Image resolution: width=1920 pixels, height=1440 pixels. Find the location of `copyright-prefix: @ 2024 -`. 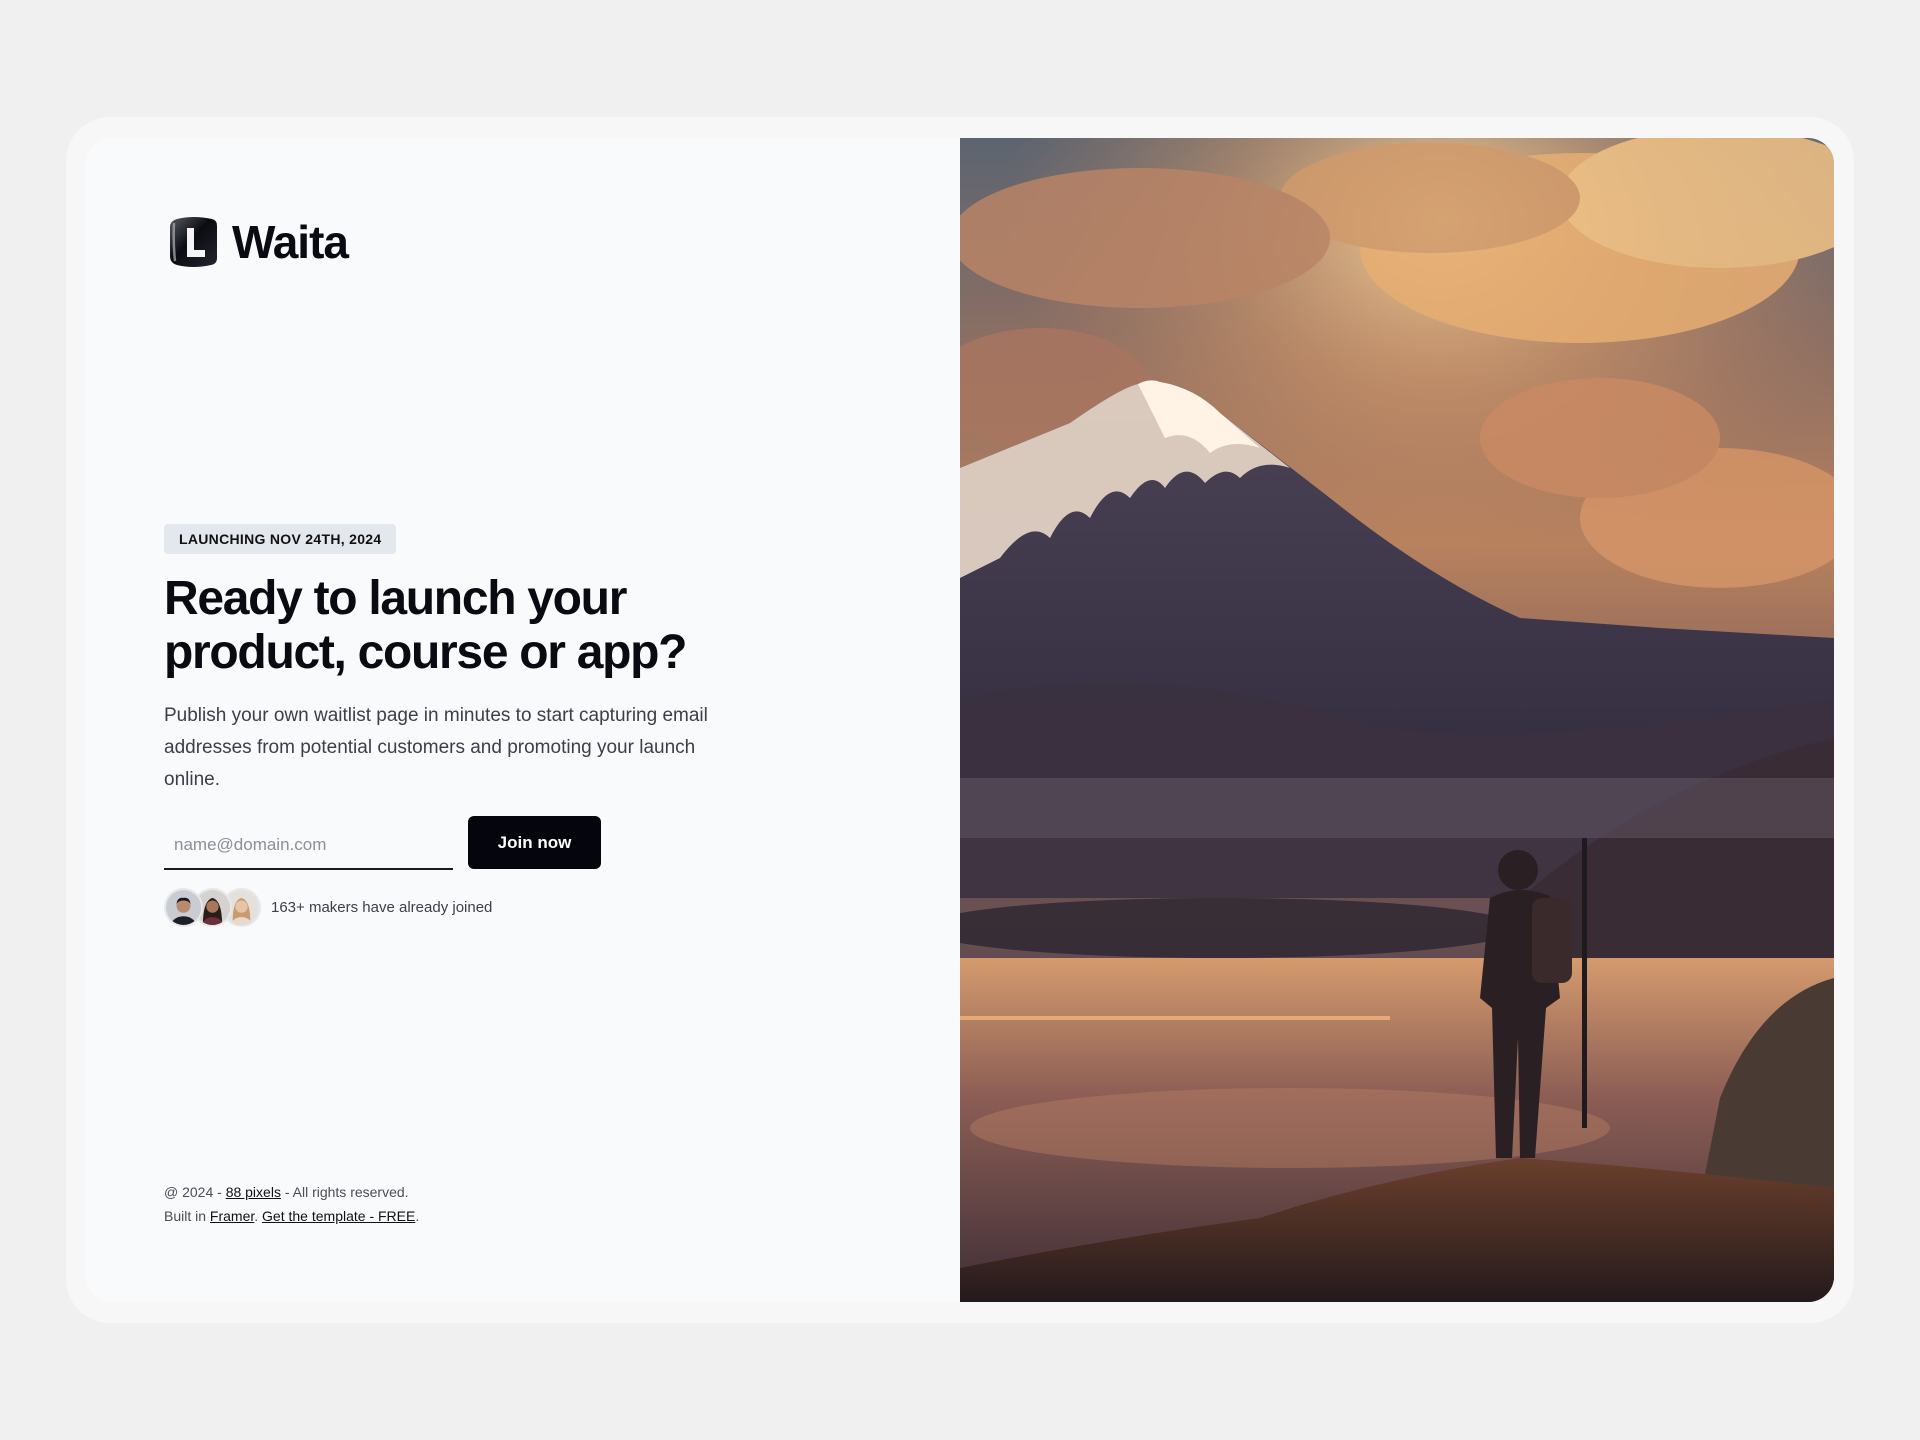

copyright-prefix: @ 2024 - is located at coordinates (195, 1192).